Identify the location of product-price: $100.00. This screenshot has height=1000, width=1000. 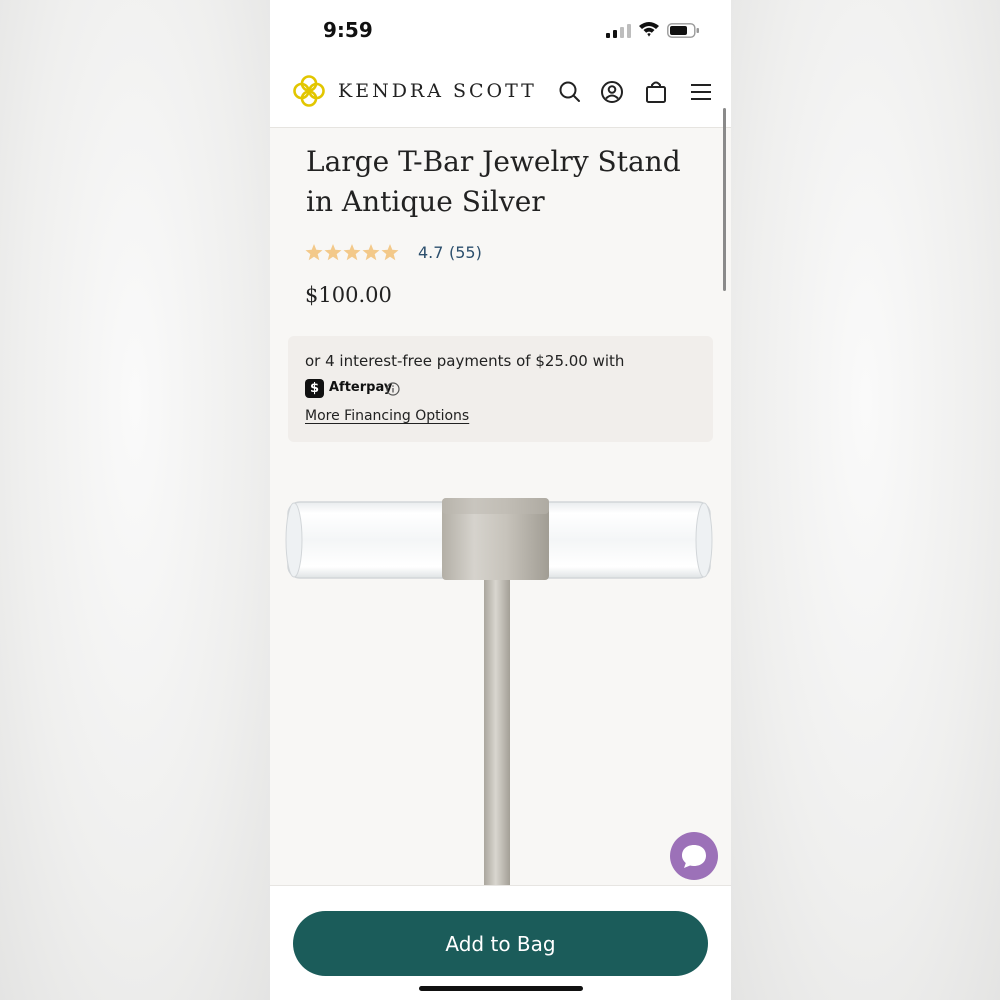
(348, 295).